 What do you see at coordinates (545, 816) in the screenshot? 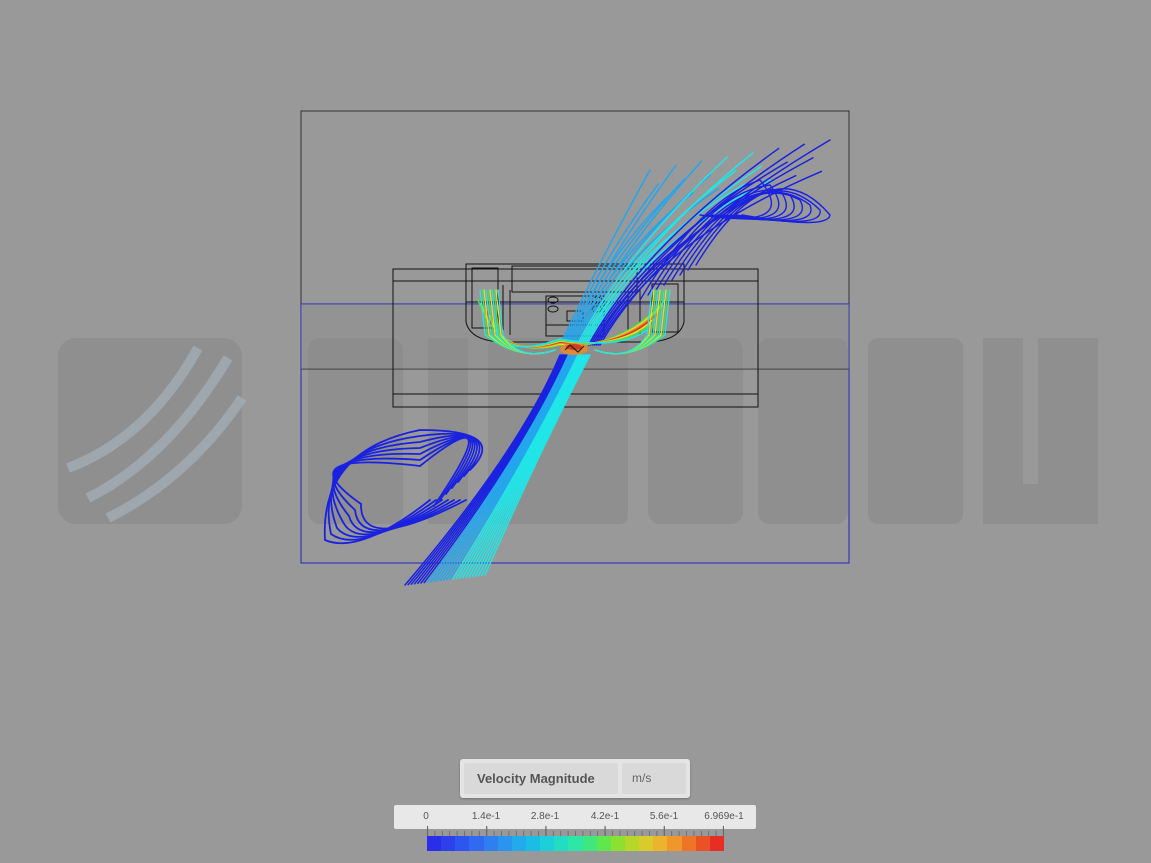
I see `colorbar-tick-label: 2.8e-1` at bounding box center [545, 816].